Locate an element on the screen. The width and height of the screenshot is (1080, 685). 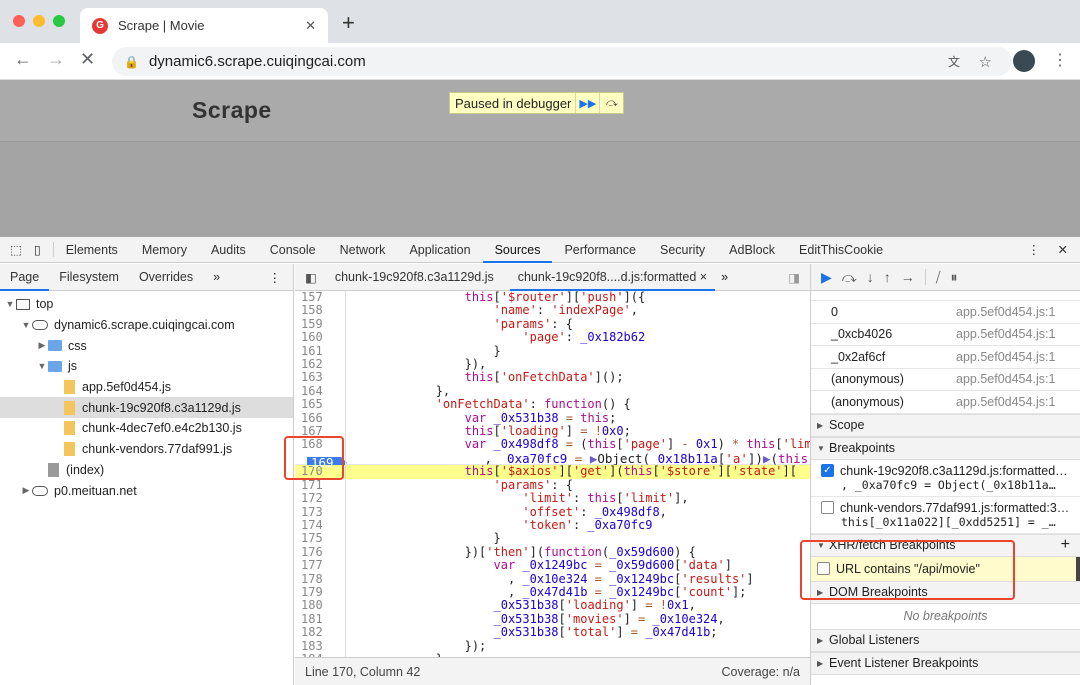
tree-item: ▼ dynamic6.scrape.cuiqingcai.com is located at coordinates (146, 325).